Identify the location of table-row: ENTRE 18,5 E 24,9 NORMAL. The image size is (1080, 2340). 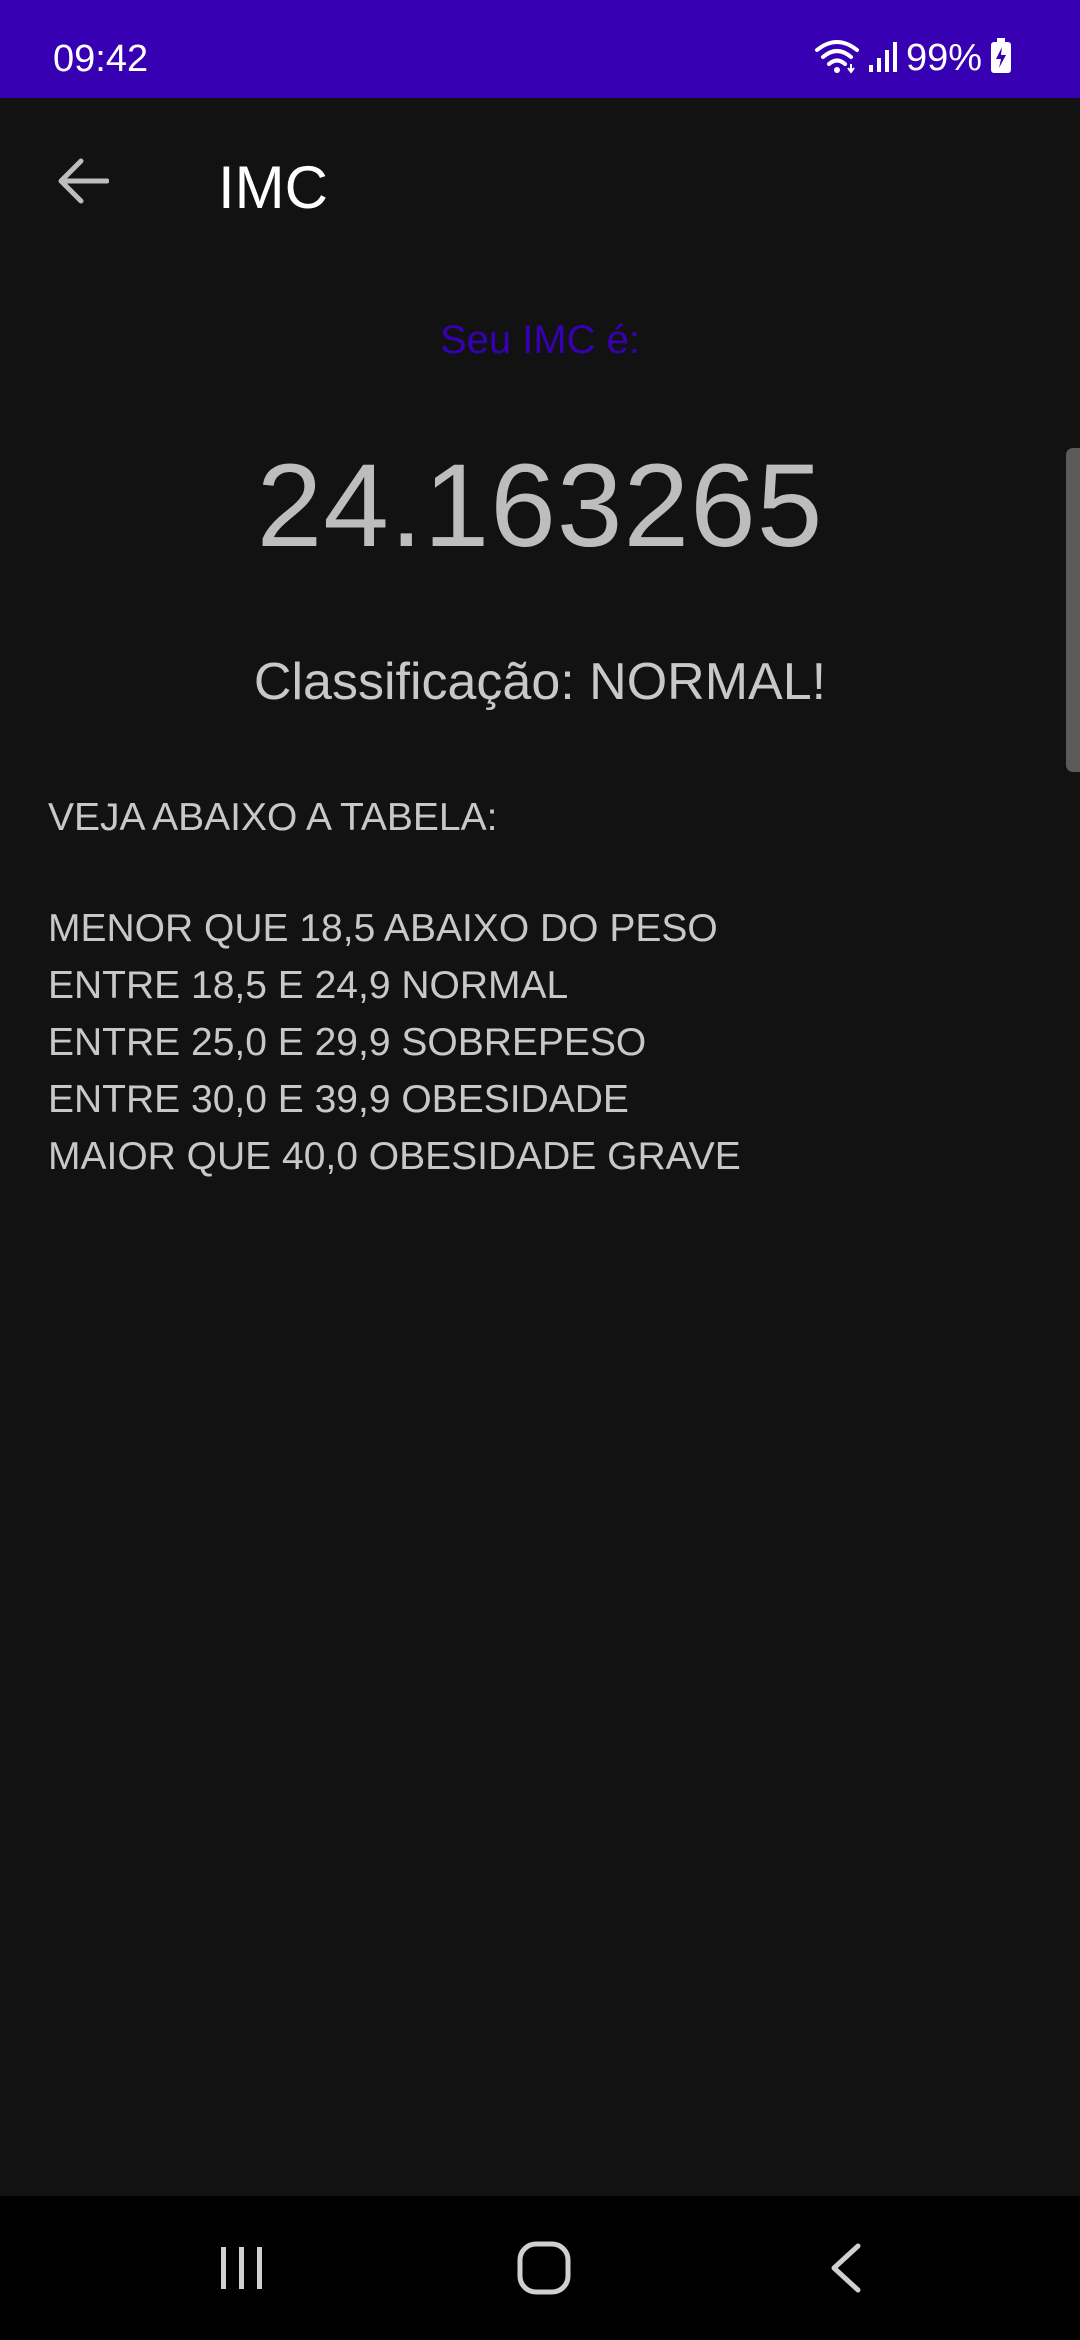
(308, 985).